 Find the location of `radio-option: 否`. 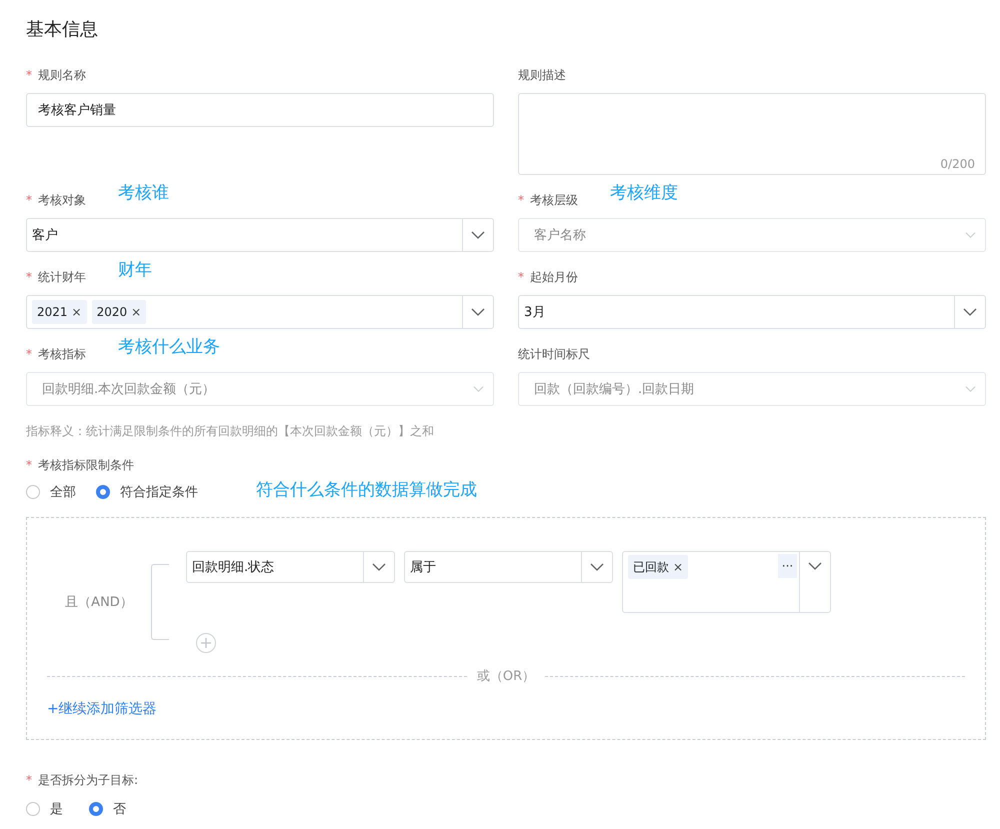

radio-option: 否 is located at coordinates (107, 809).